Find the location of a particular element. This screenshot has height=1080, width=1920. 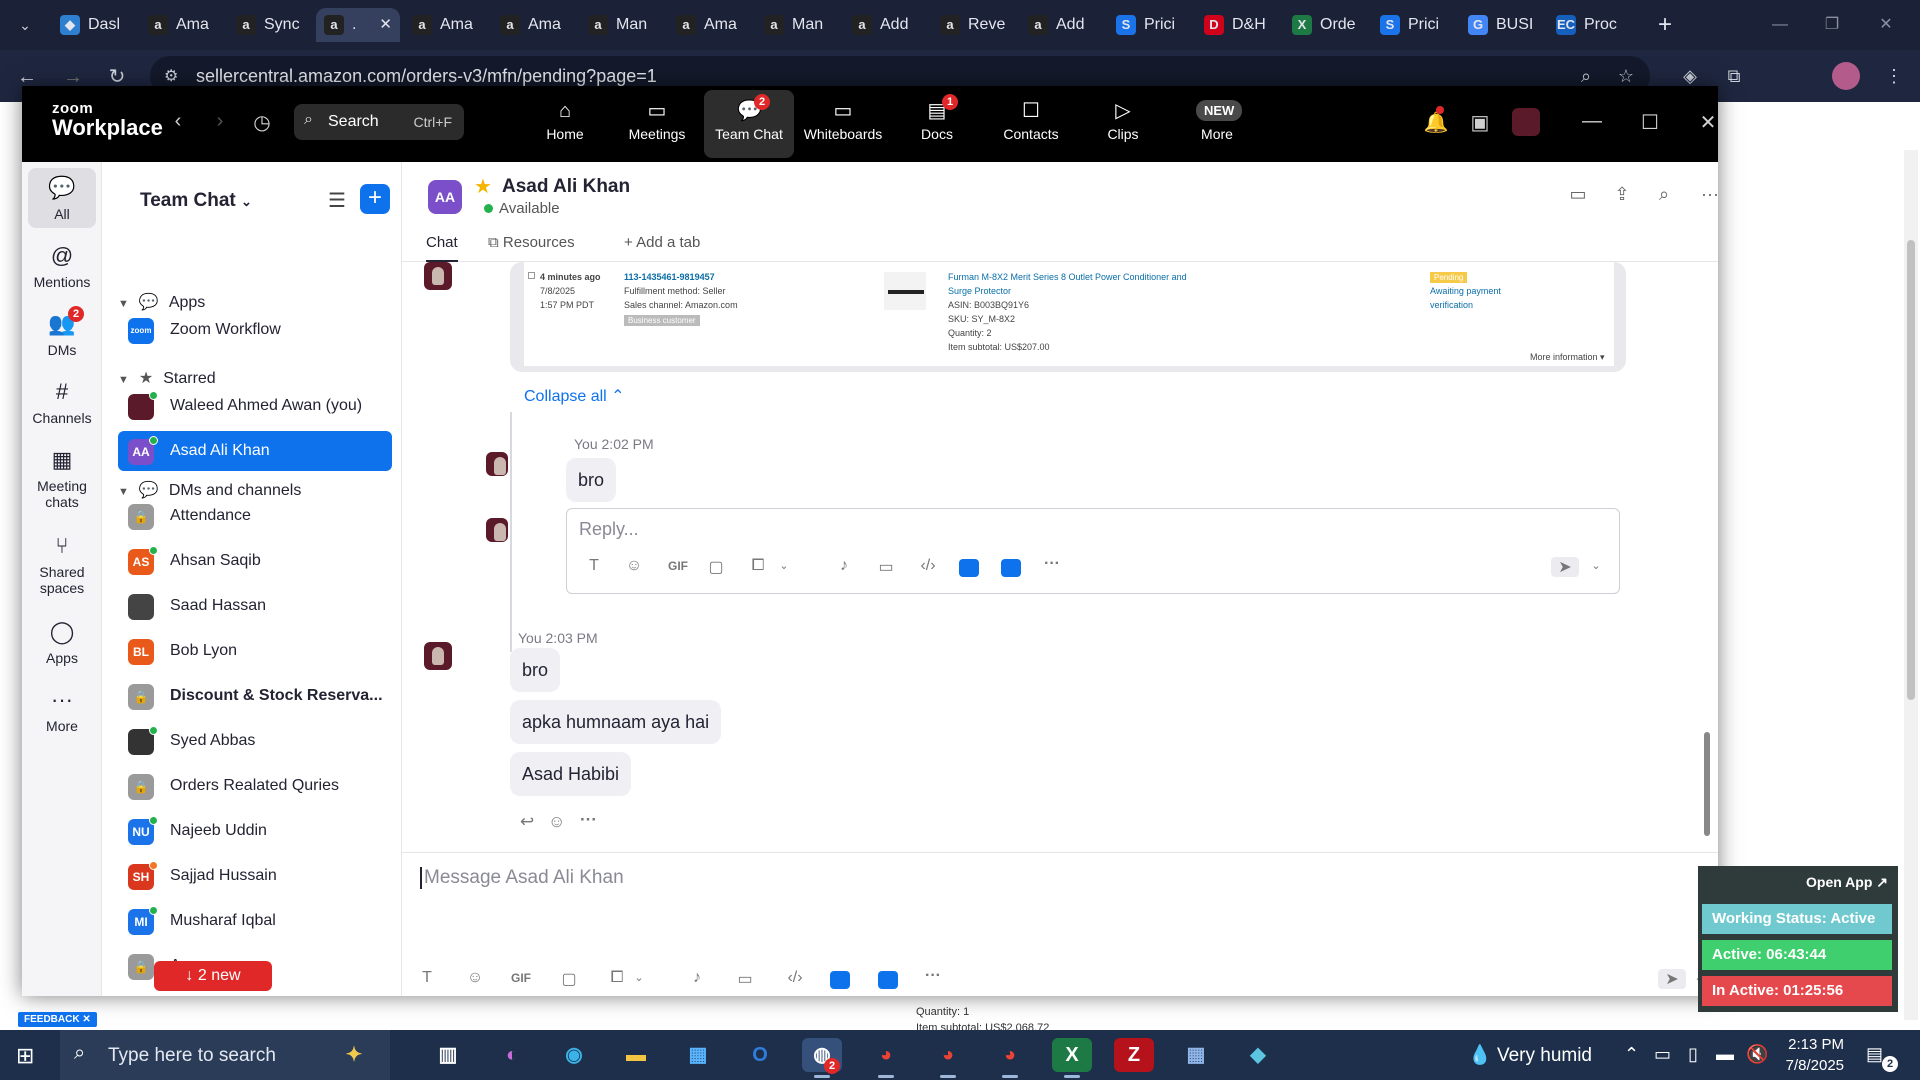

profile-avatar is located at coordinates (1846, 76).